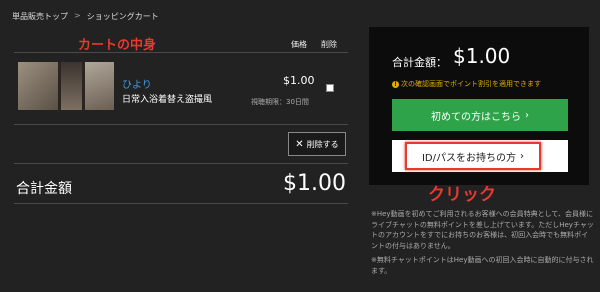 The height and width of the screenshot is (292, 600). What do you see at coordinates (482, 56) in the screenshot?
I see `panel-total-value: $1.00` at bounding box center [482, 56].